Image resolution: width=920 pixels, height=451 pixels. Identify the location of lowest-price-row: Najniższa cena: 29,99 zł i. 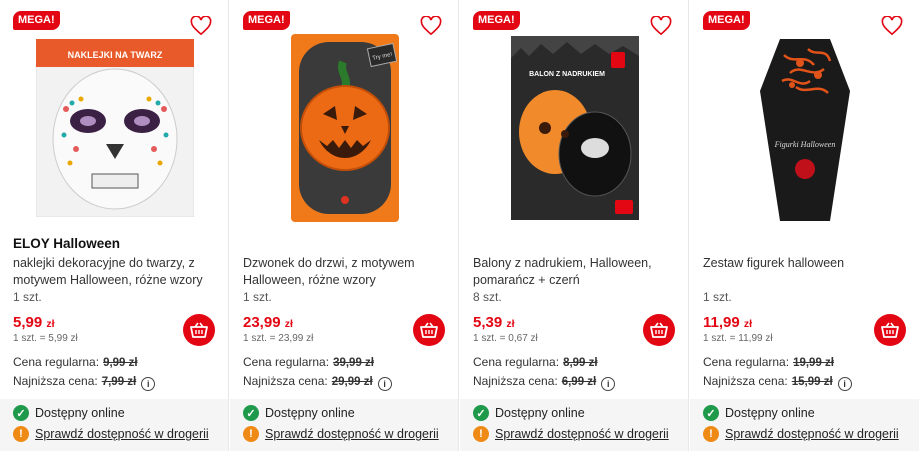
(317, 382).